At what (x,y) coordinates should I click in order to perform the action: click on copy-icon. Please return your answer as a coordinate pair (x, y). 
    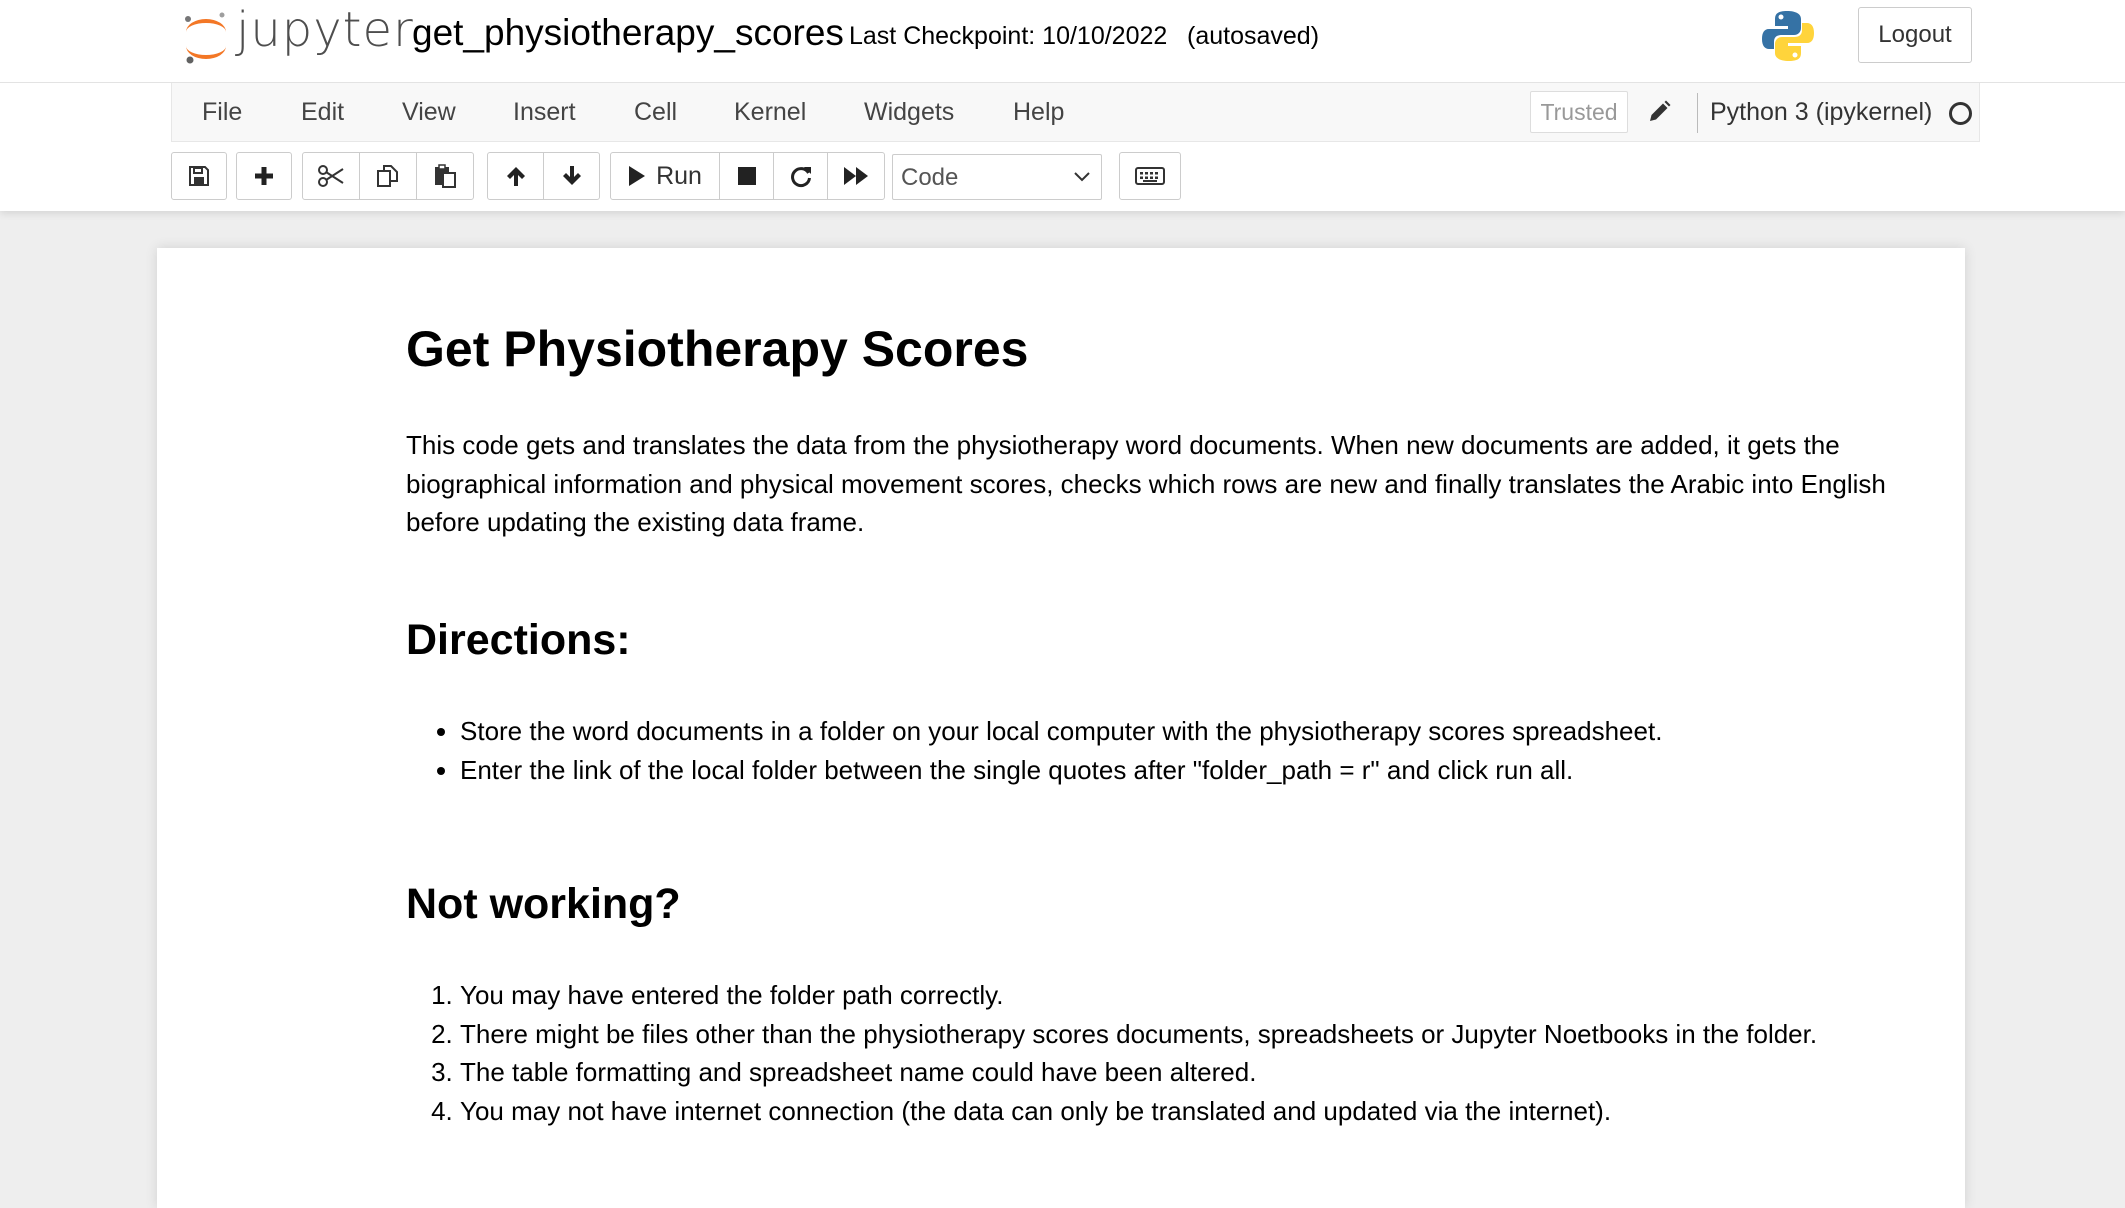
    Looking at the image, I should click on (387, 176).